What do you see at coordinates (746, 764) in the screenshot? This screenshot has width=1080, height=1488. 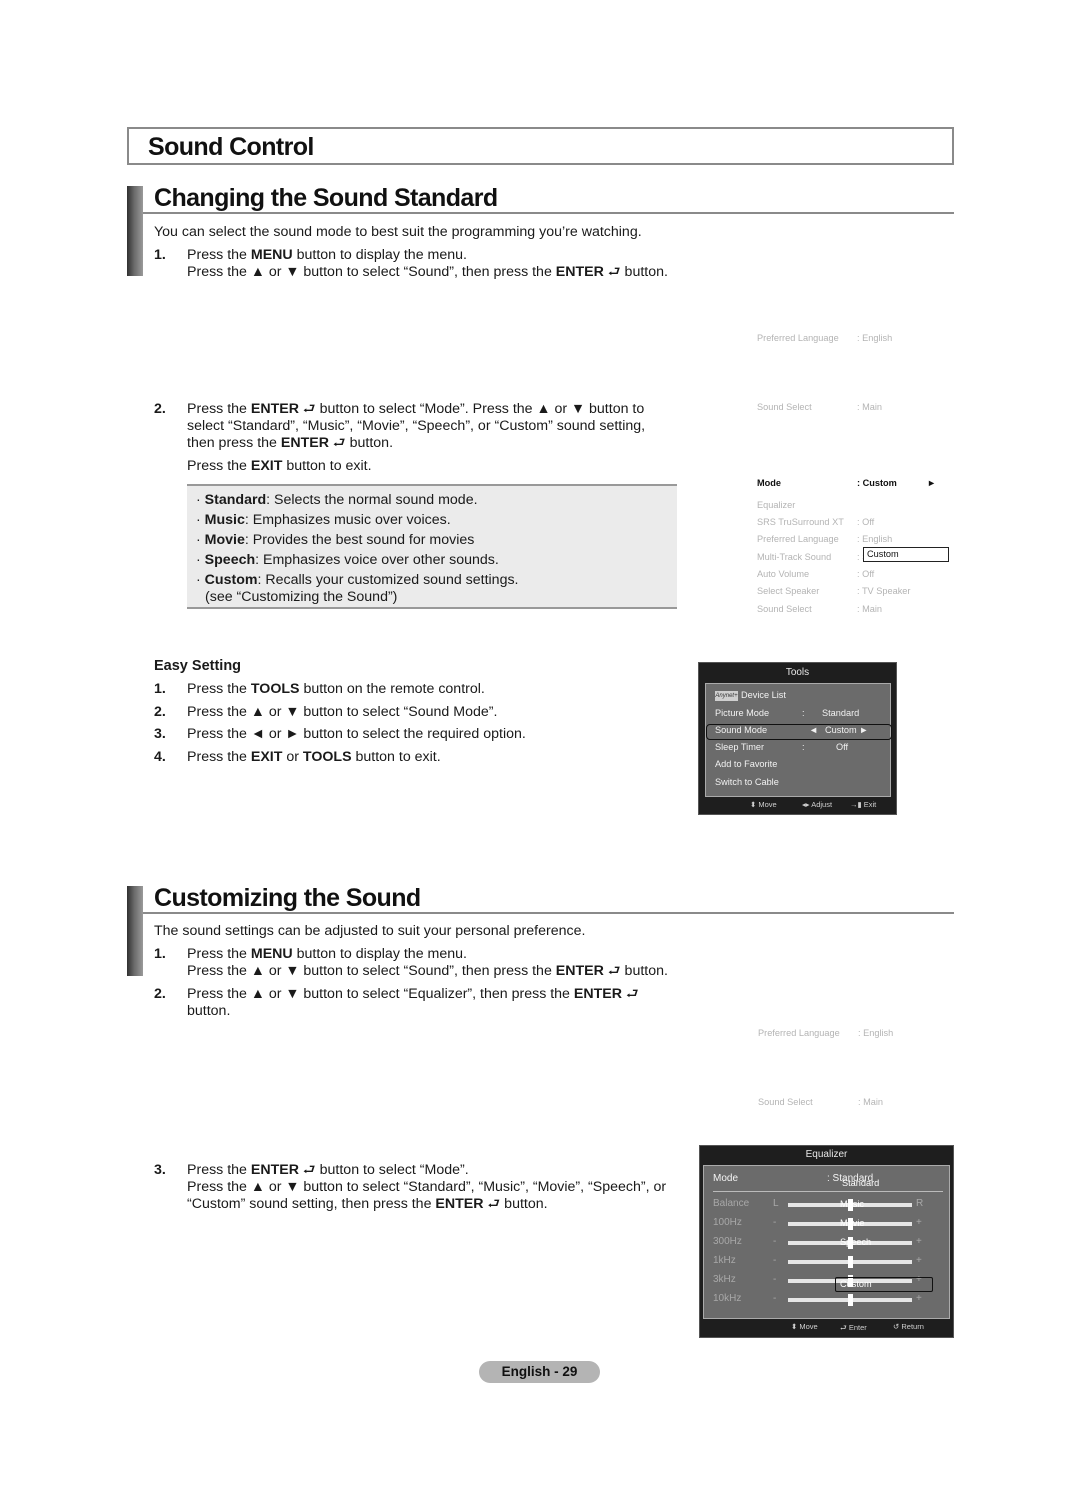 I see `tools-item-add-to-favorite: Add to Favorite` at bounding box center [746, 764].